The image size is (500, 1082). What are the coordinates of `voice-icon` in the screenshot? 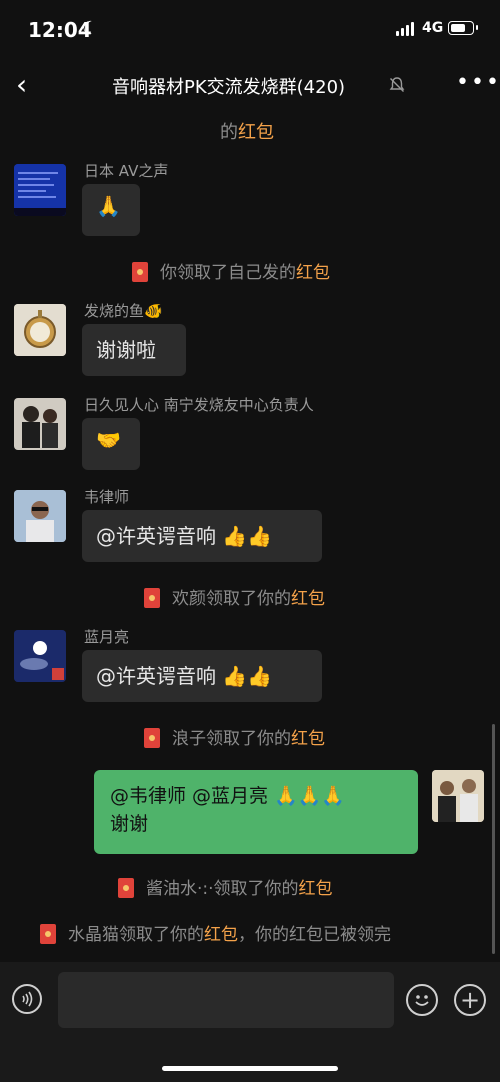 It's located at (27, 999).